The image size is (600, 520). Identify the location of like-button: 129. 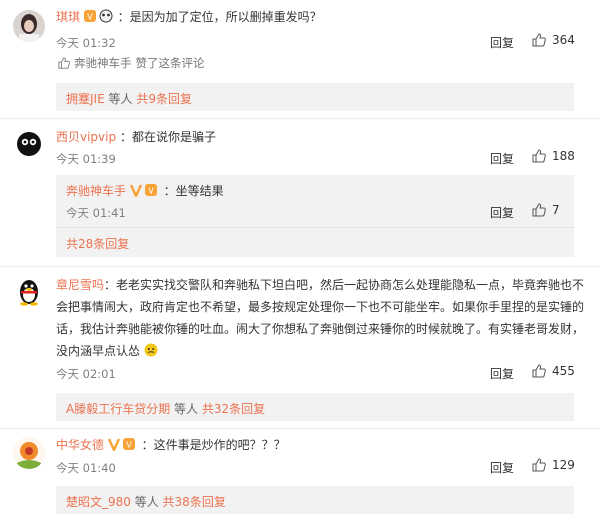
(553, 465).